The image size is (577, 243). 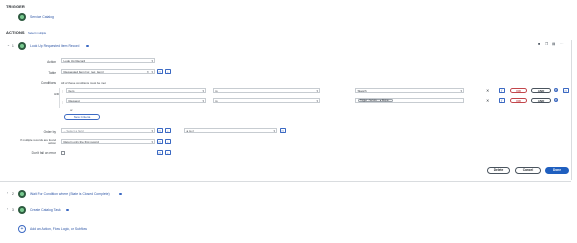 What do you see at coordinates (63, 152) in the screenshot?
I see `dont-fail-checkbox` at bounding box center [63, 152].